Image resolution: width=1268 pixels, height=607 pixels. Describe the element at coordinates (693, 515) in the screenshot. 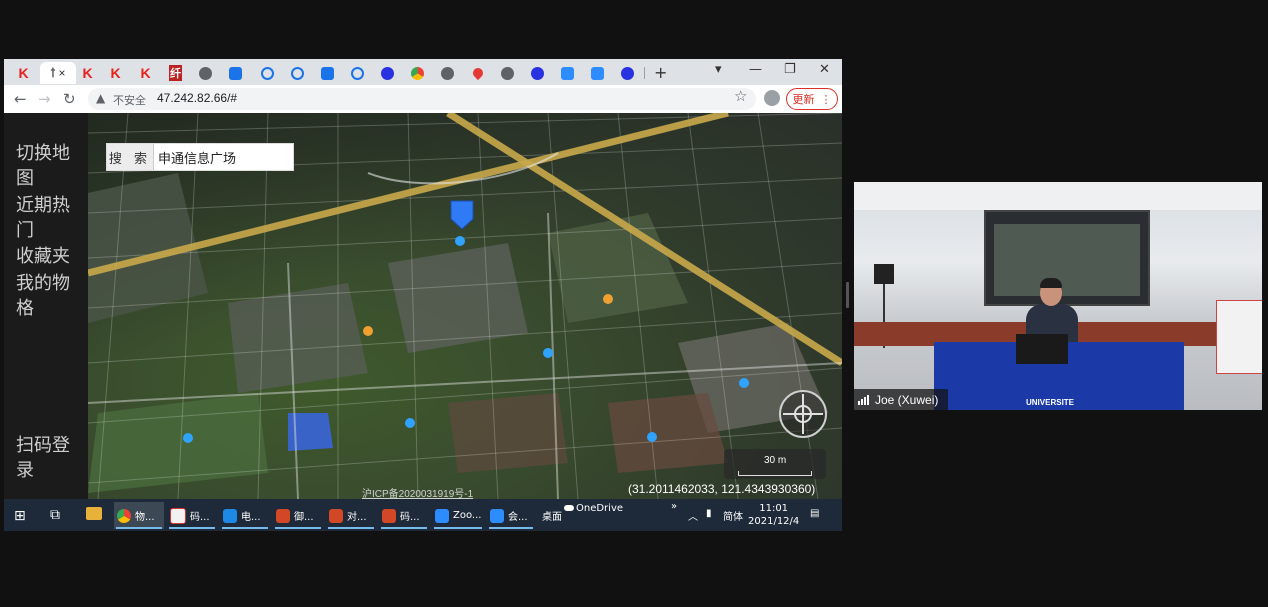

I see `show-hidden-icons: ︿` at that location.